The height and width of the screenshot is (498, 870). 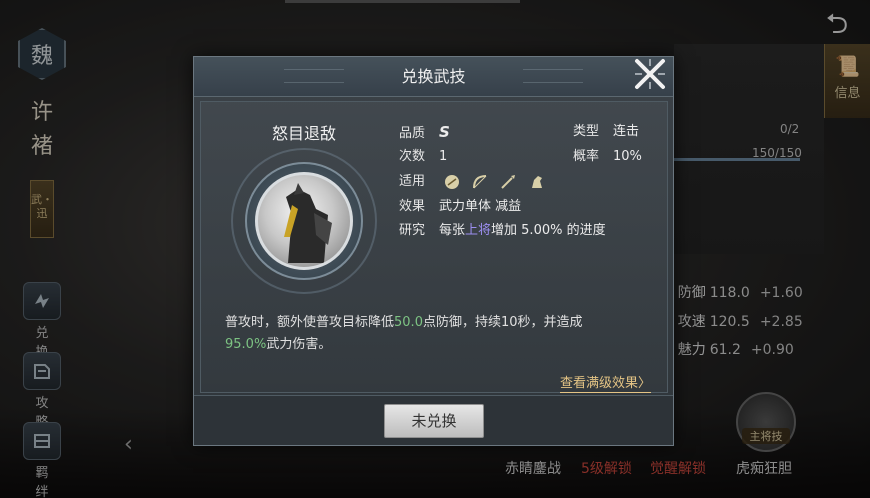 What do you see at coordinates (299, 344) in the screenshot?
I see `desc-text: 武力伤害。` at bounding box center [299, 344].